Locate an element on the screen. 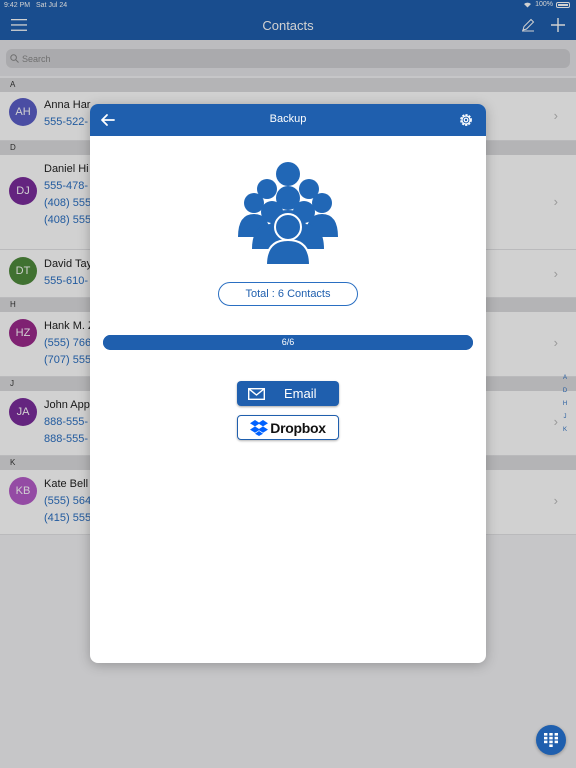  keypad-icon is located at coordinates (551, 740).